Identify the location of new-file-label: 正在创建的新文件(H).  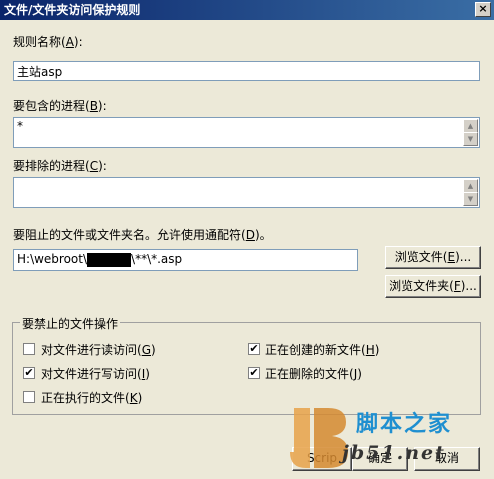
(322, 350).